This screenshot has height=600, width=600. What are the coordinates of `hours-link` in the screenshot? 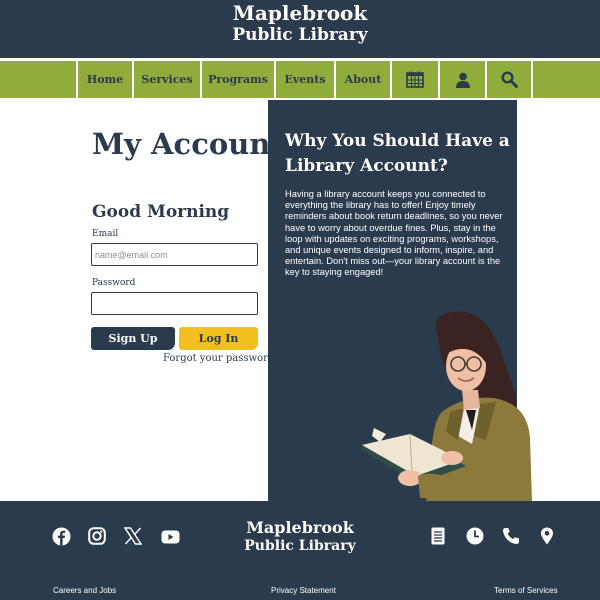 It's located at (475, 538).